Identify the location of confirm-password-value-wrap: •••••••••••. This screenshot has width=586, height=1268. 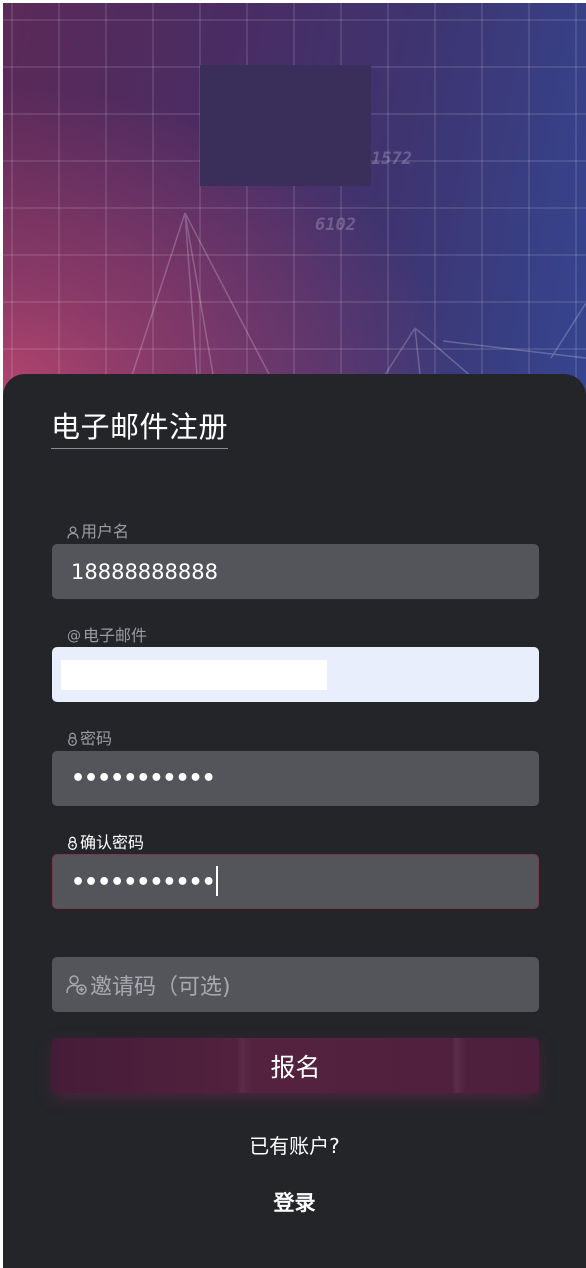
(144, 882).